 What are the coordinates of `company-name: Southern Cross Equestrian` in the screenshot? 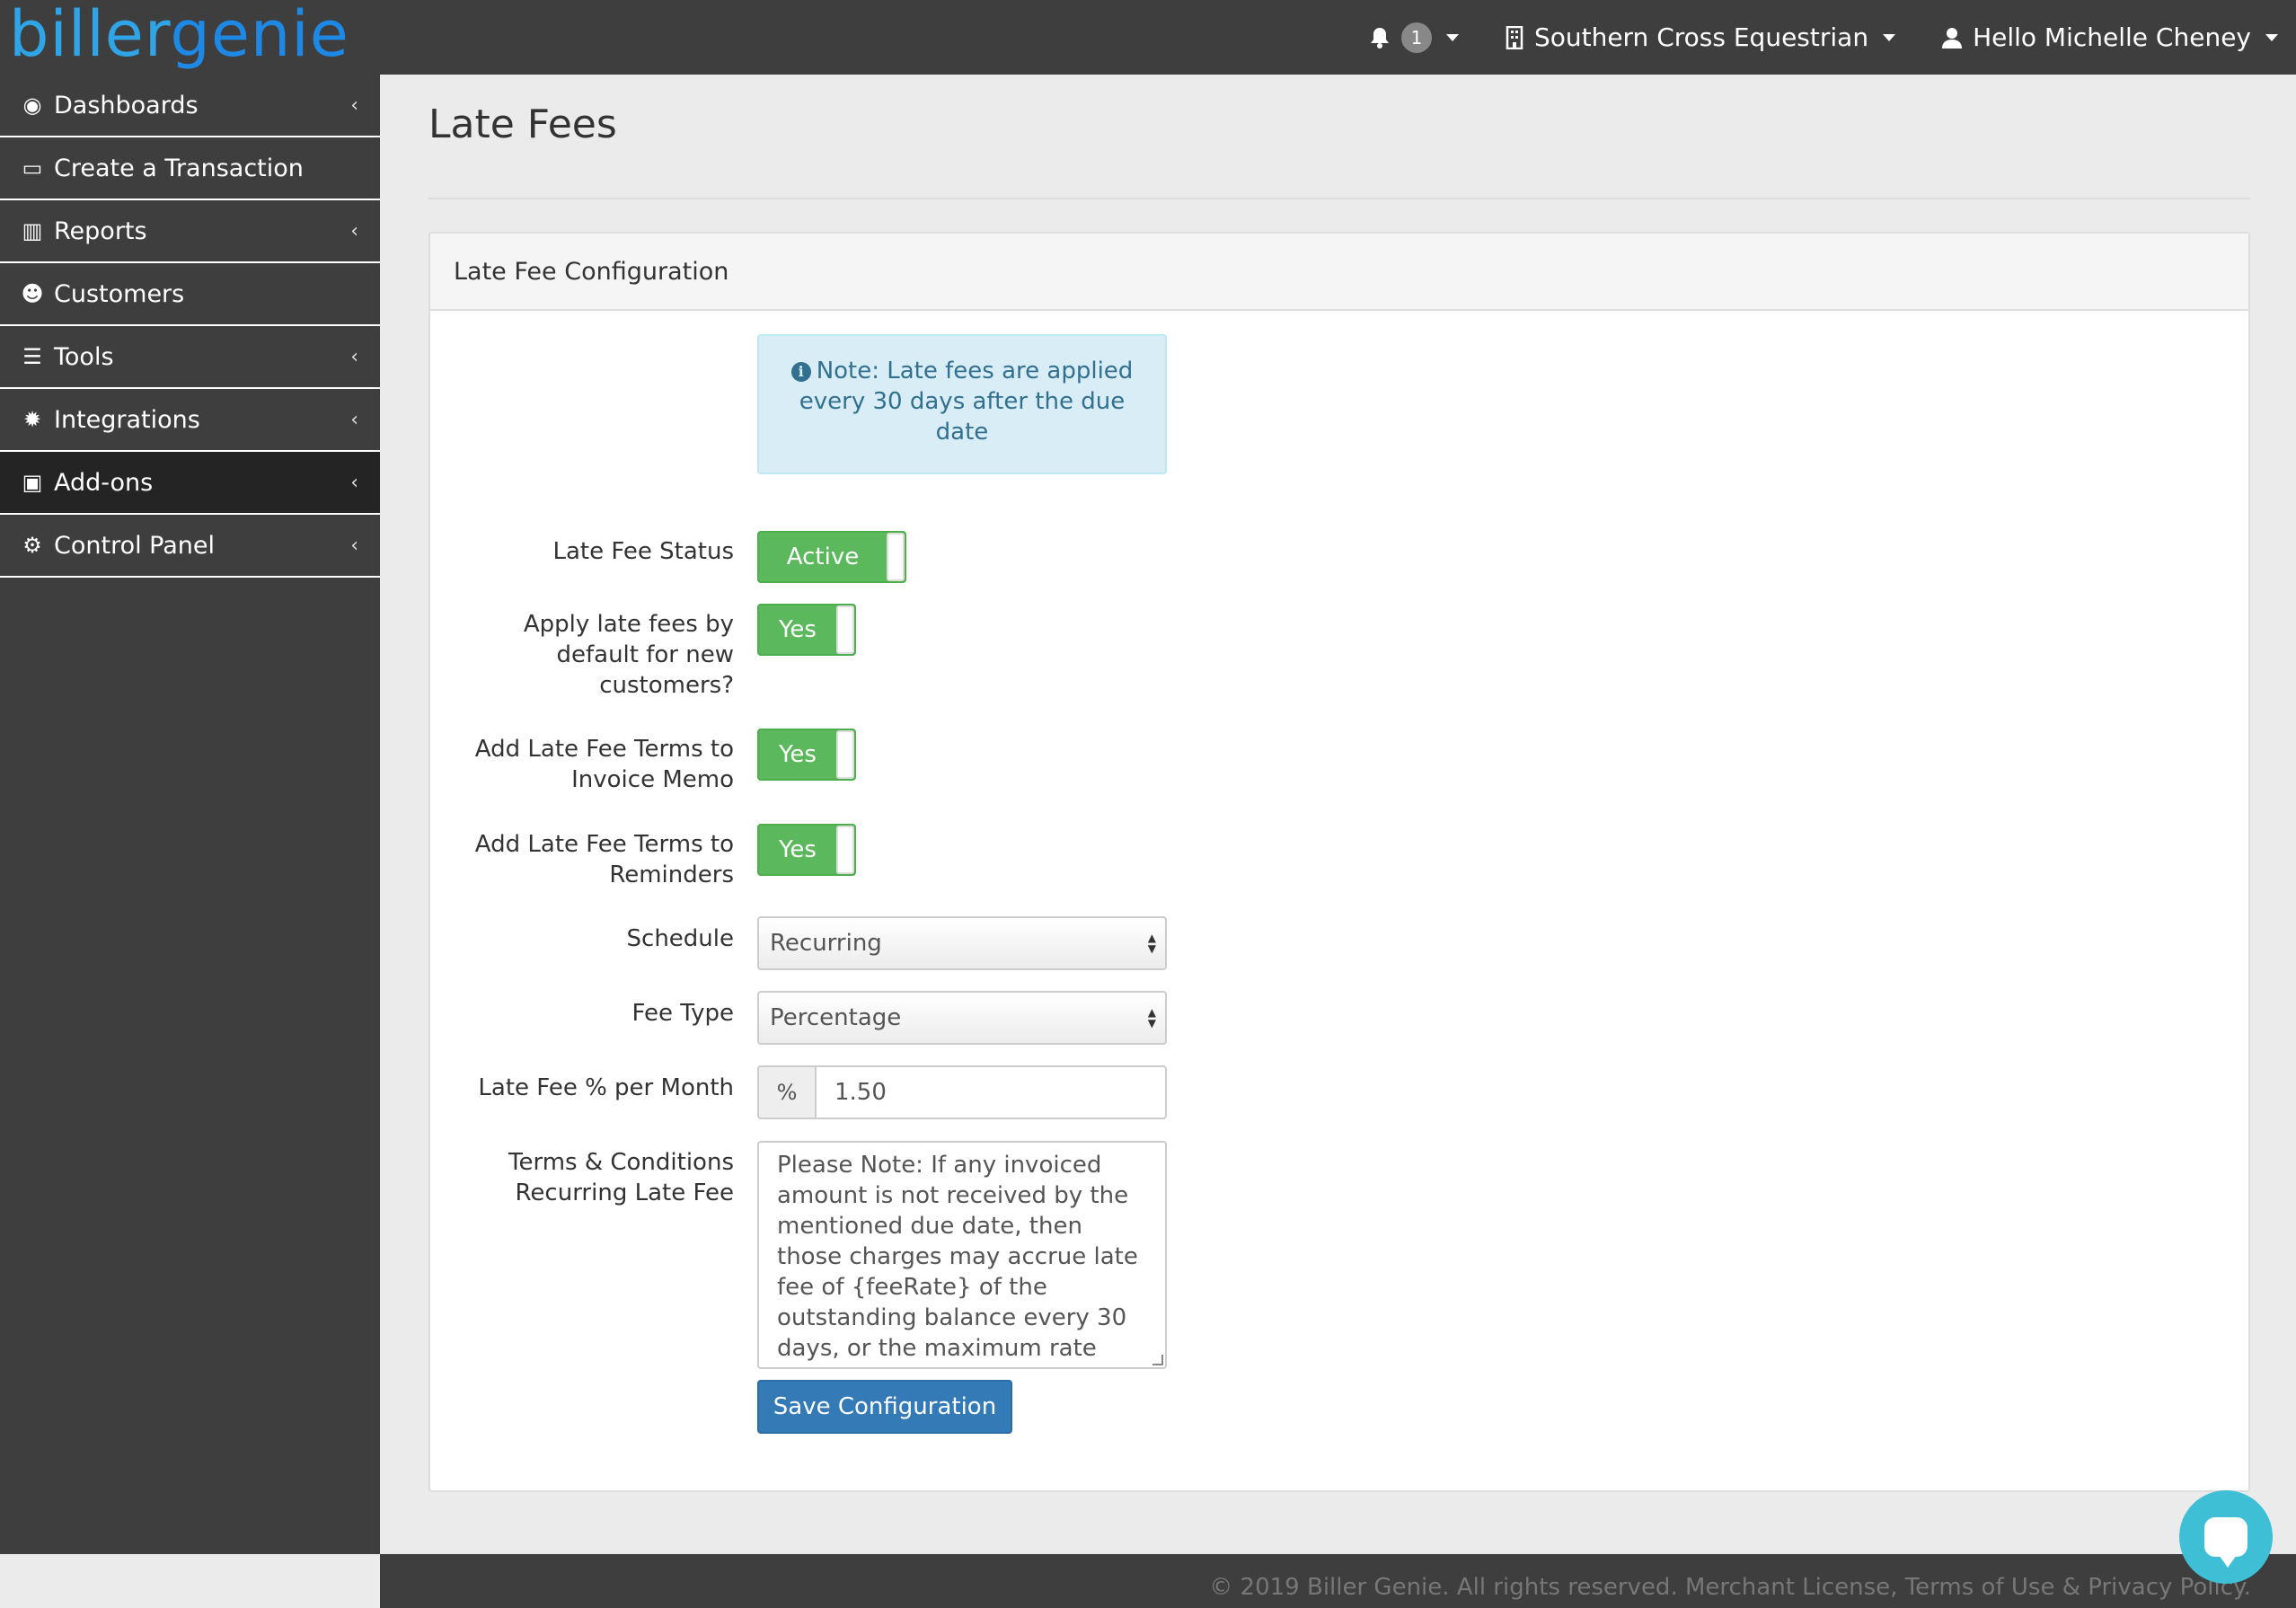 It's located at (1701, 37).